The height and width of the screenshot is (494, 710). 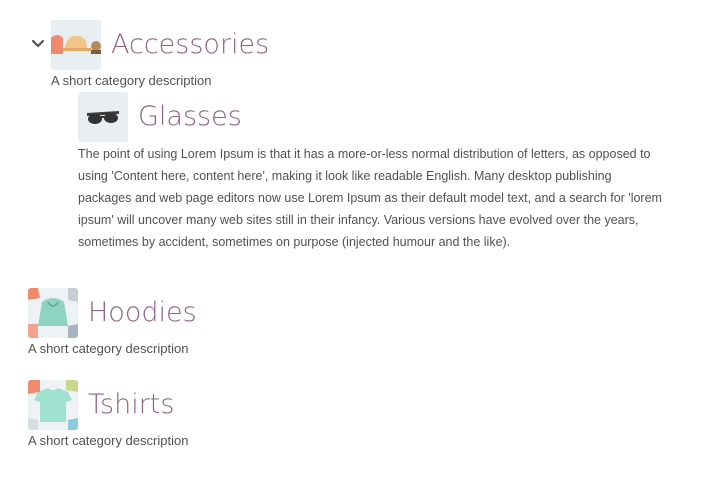 I want to click on accessories-thumbnail, so click(x=76, y=45).